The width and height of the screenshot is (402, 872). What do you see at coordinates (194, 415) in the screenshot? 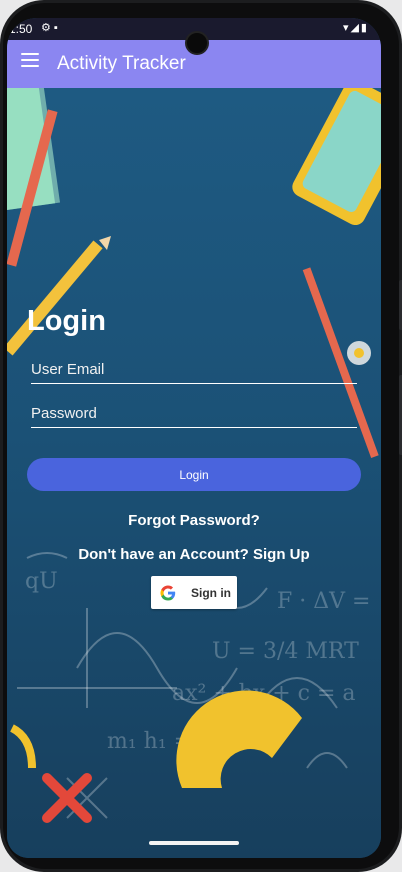
I see `password-field: Password` at bounding box center [194, 415].